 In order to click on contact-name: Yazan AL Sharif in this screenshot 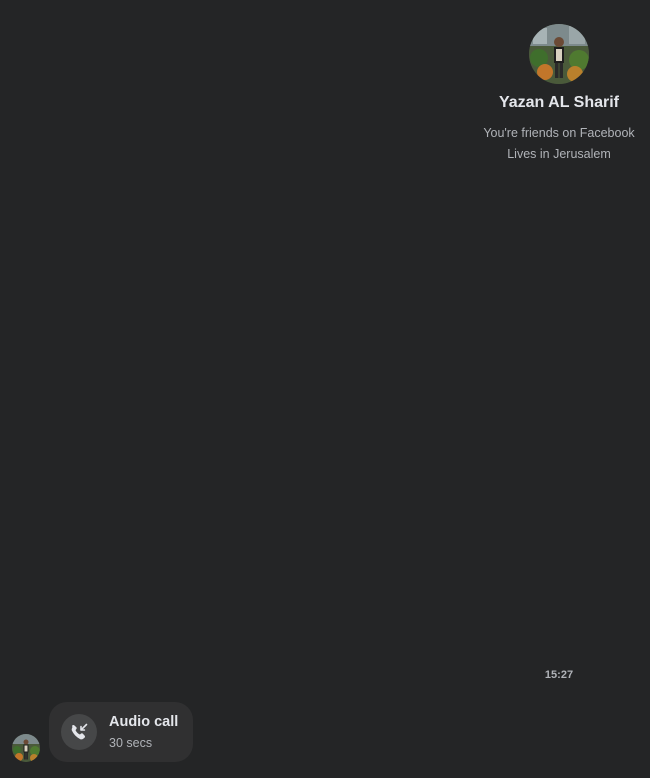, I will do `click(559, 103)`.